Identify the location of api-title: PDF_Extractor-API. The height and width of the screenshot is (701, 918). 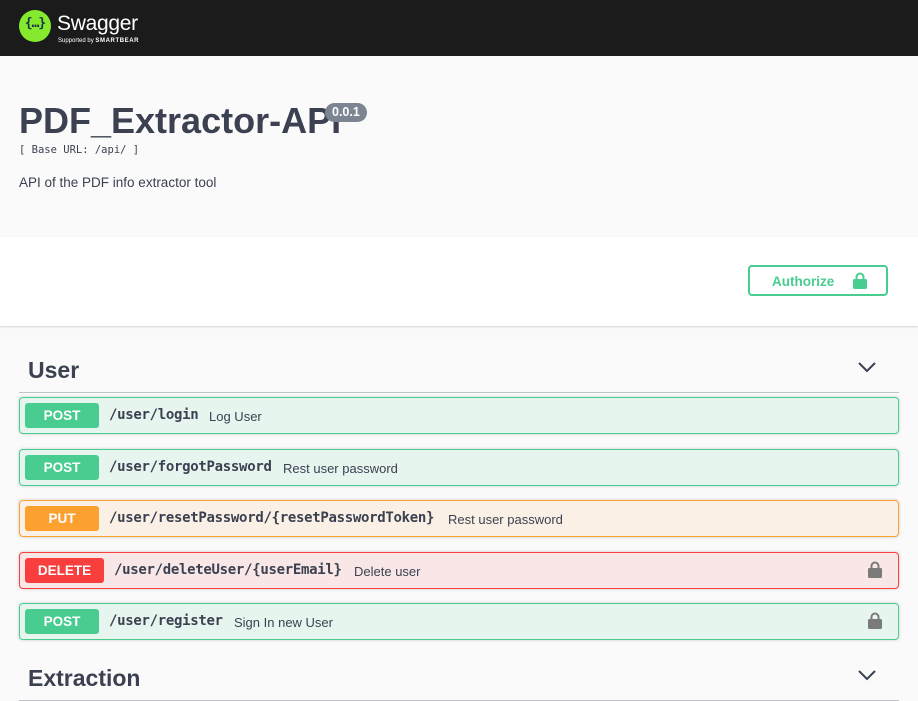
(180, 120).